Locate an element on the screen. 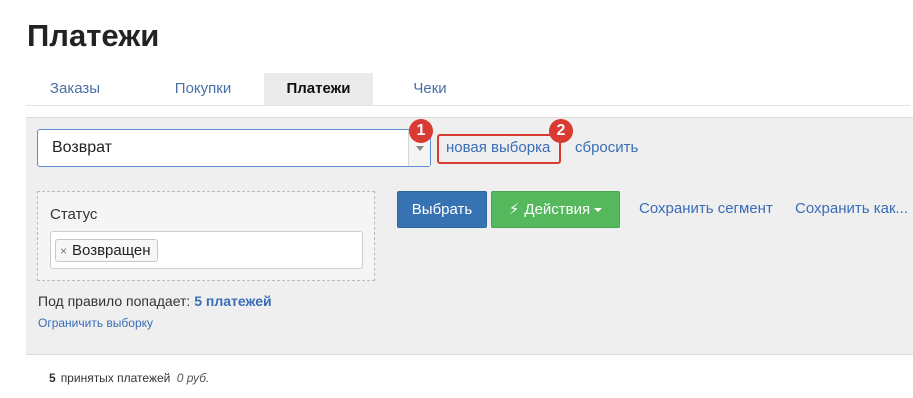 The width and height of the screenshot is (913, 398). segment-select: Возврат is located at coordinates (234, 148).